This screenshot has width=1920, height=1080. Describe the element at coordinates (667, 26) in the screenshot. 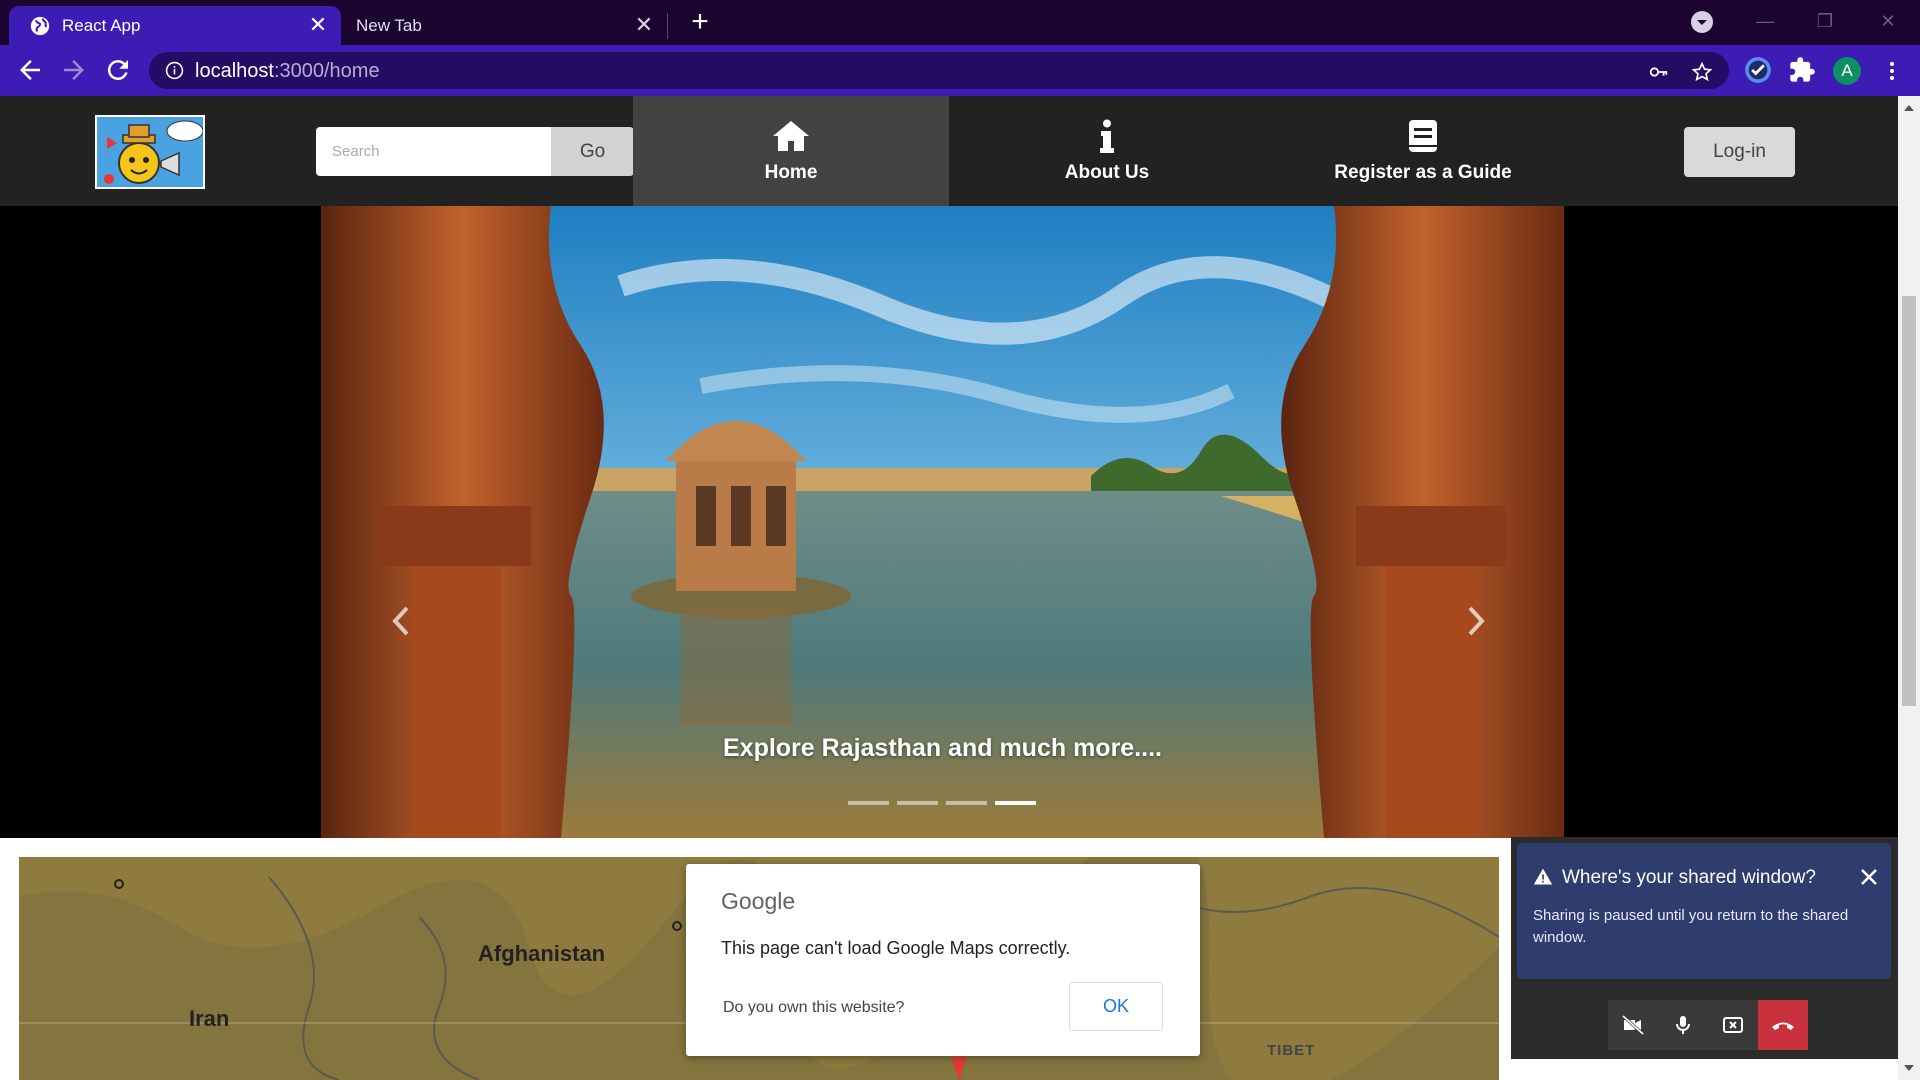

I see `tab-separator` at that location.